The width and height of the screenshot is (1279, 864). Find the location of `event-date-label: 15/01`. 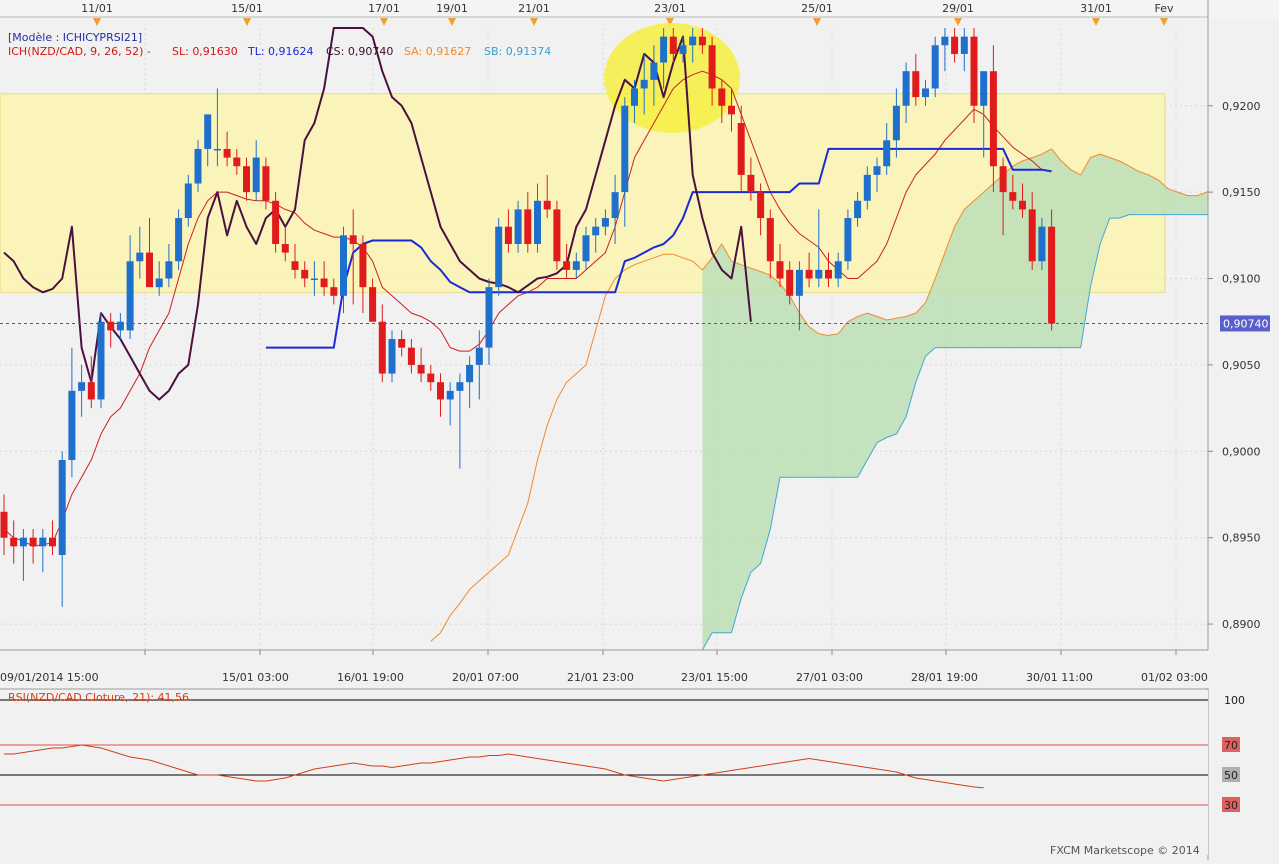

event-date-label: 15/01 is located at coordinates (247, 8).